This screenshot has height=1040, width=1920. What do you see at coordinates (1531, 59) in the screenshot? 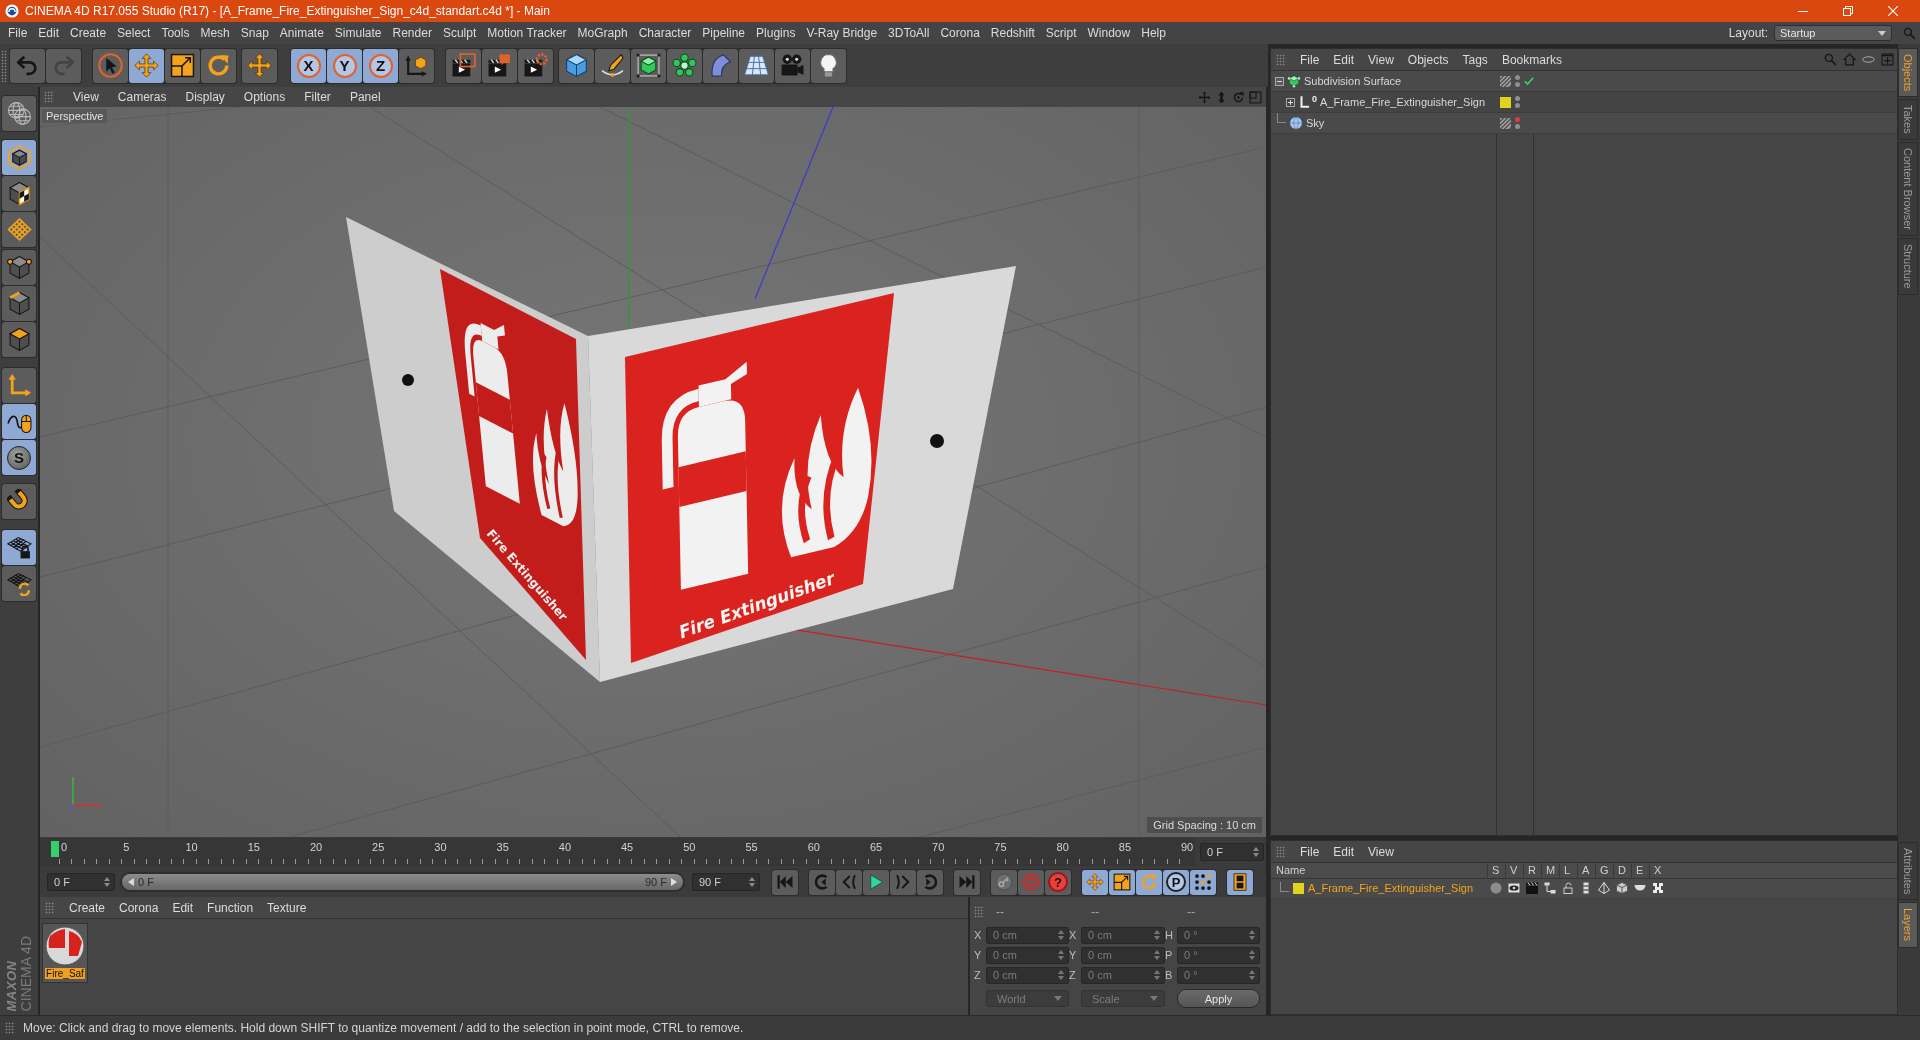
I see `menu-item: Bookmarks` at bounding box center [1531, 59].